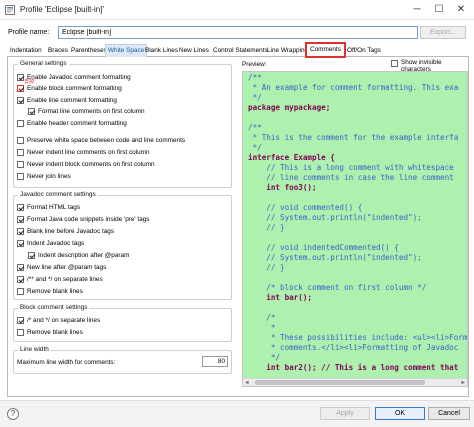 The image size is (474, 427). What do you see at coordinates (305, 207) in the screenshot?
I see `code-line: // void commented() {` at bounding box center [305, 207].